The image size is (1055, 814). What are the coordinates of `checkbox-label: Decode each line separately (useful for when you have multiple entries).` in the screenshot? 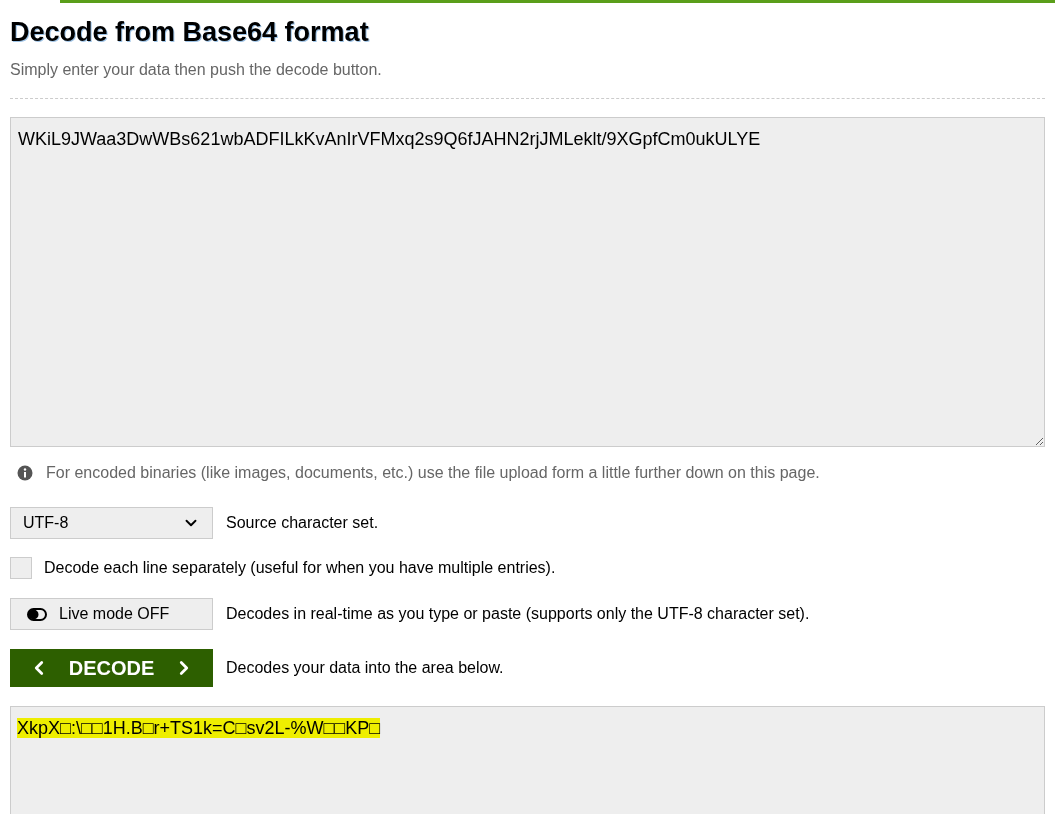 It's located at (300, 568).